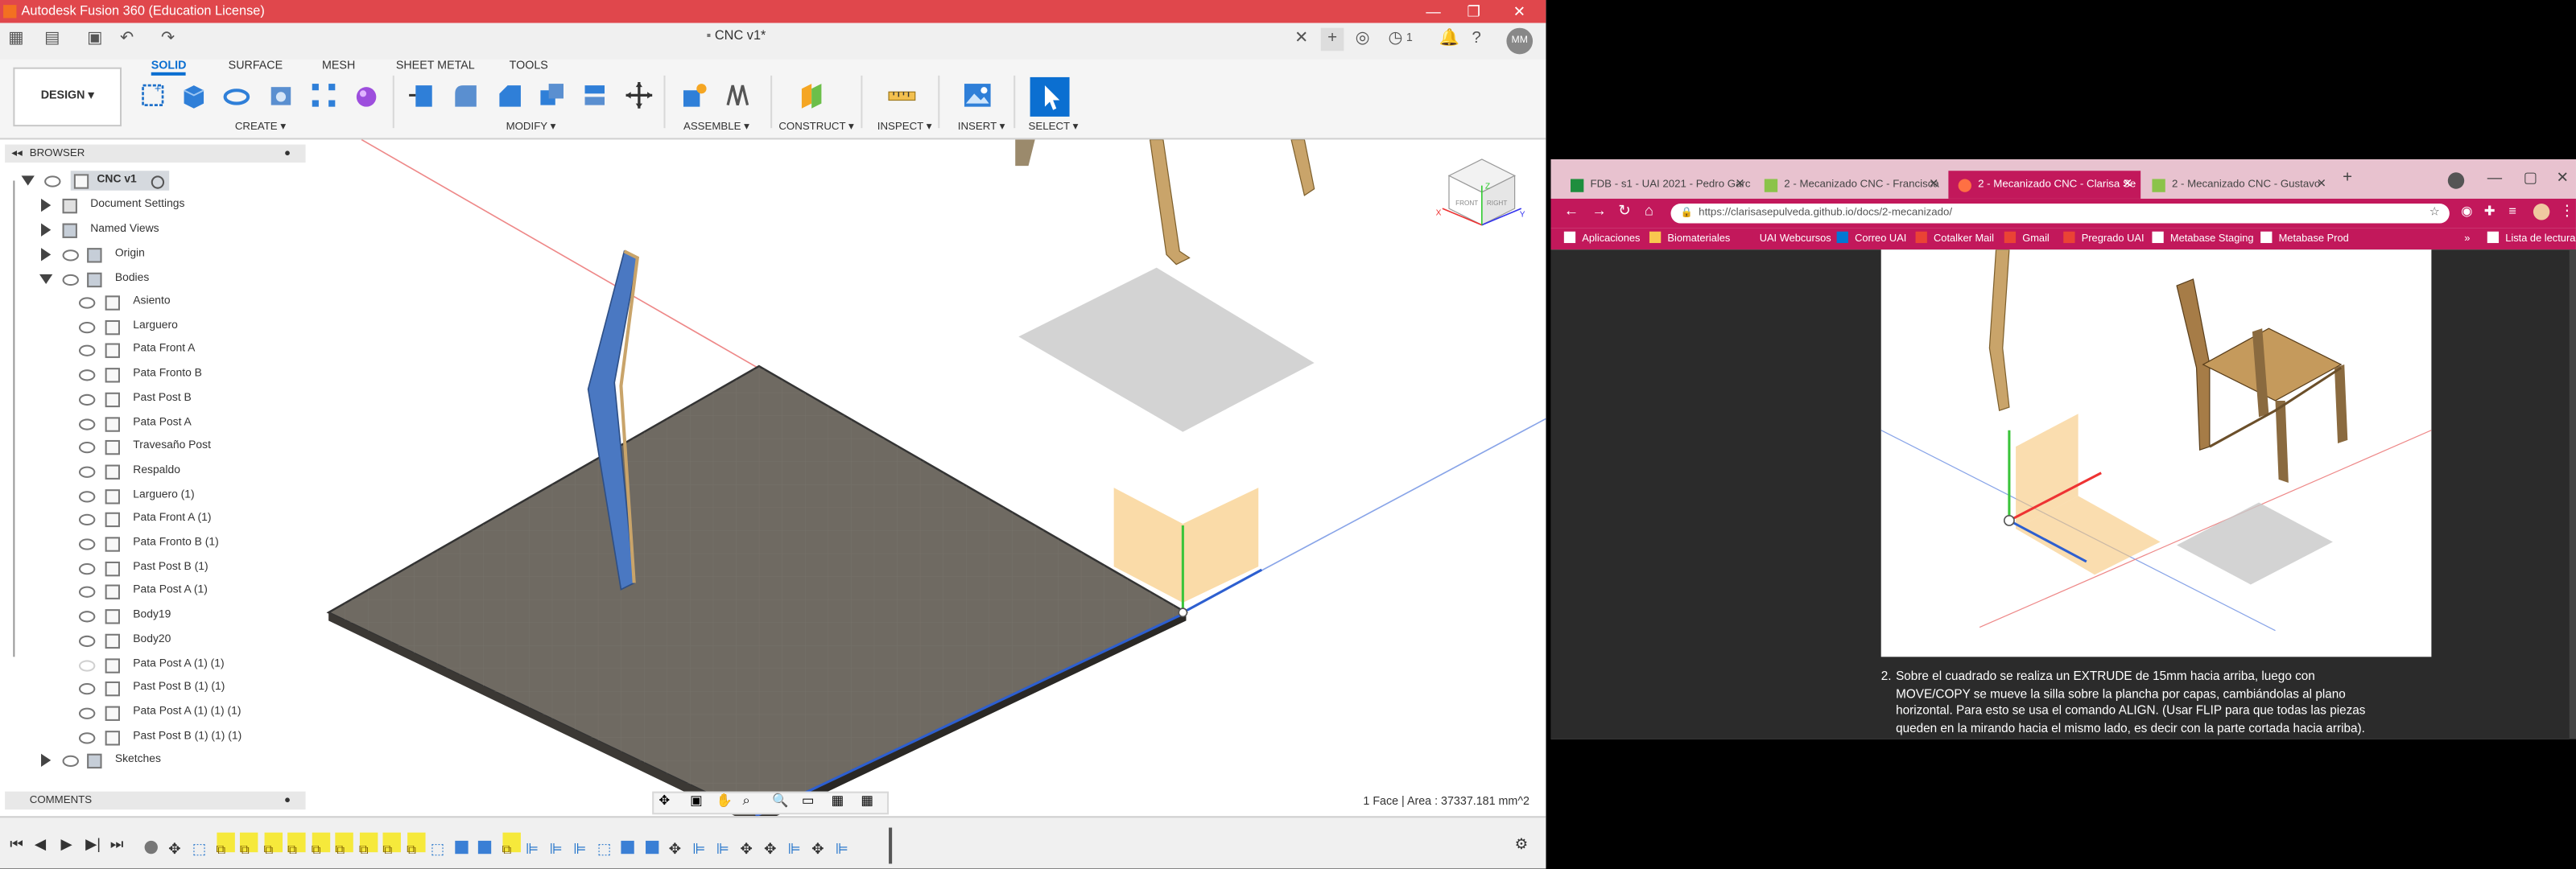  Describe the element at coordinates (152, 95) in the screenshot. I see `create-sketch-icon: +` at that location.